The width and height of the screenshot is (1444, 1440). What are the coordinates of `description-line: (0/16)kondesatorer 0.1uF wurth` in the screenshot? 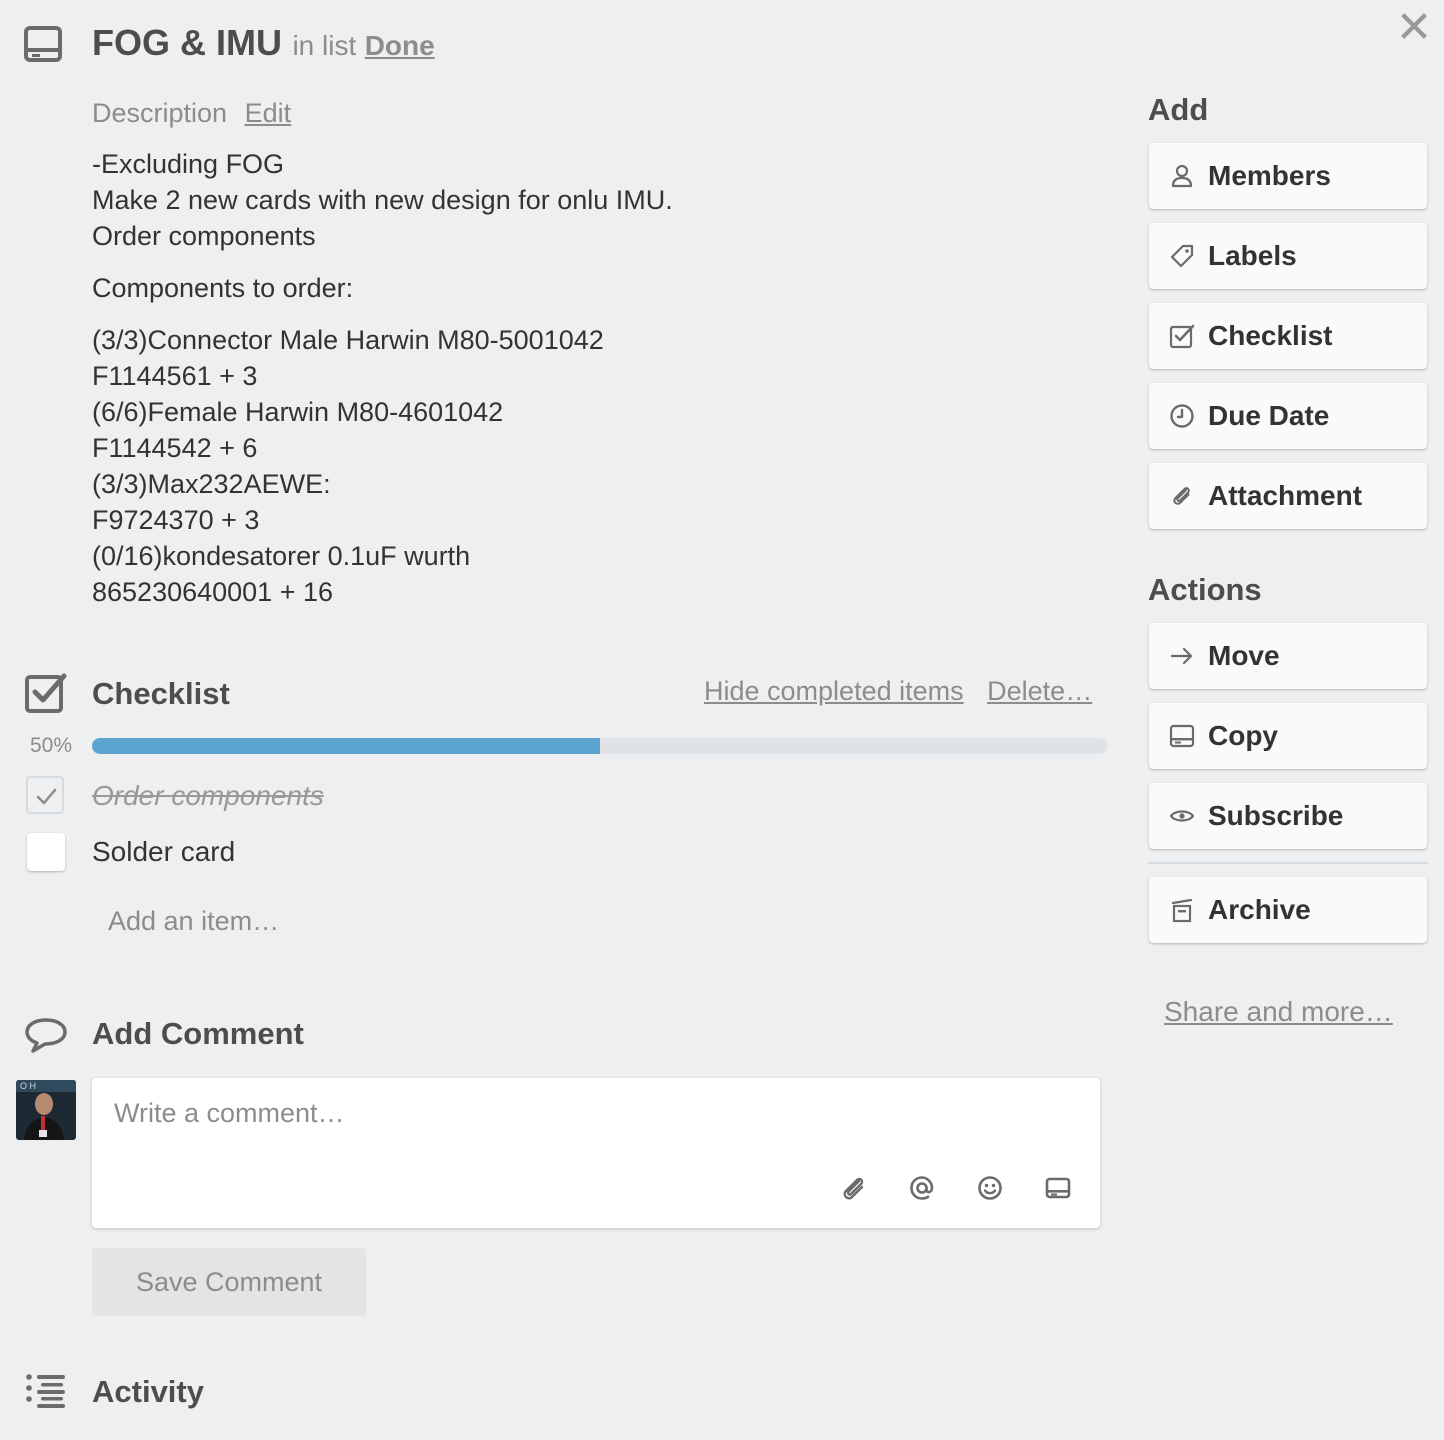 It's located at (281, 556).